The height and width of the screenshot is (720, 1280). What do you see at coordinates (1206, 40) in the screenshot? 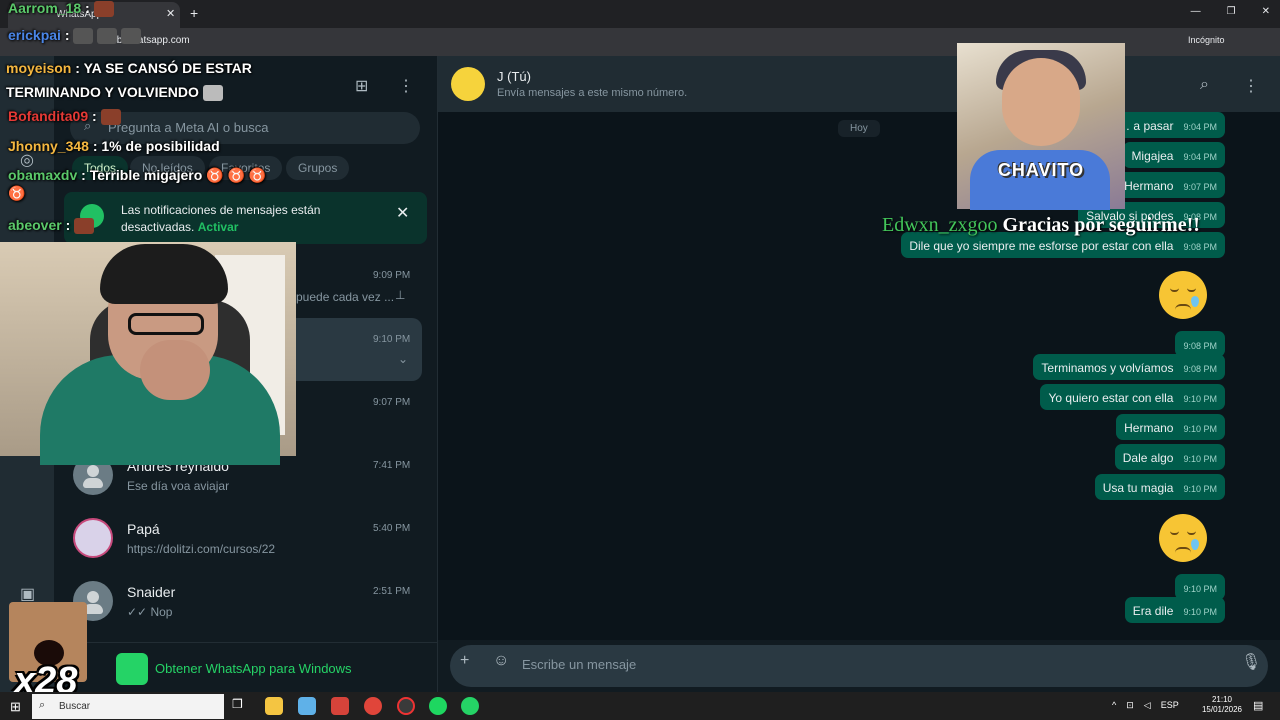
I see `incognito-indicator: Incógnito` at bounding box center [1206, 40].